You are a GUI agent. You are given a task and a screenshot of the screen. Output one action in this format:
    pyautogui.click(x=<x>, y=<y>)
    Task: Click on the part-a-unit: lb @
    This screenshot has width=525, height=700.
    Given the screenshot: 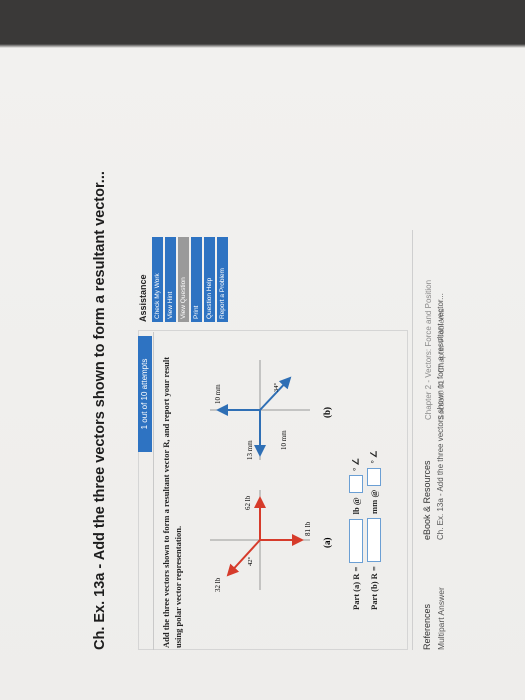 What is the action you would take?
    pyautogui.click(x=356, y=506)
    